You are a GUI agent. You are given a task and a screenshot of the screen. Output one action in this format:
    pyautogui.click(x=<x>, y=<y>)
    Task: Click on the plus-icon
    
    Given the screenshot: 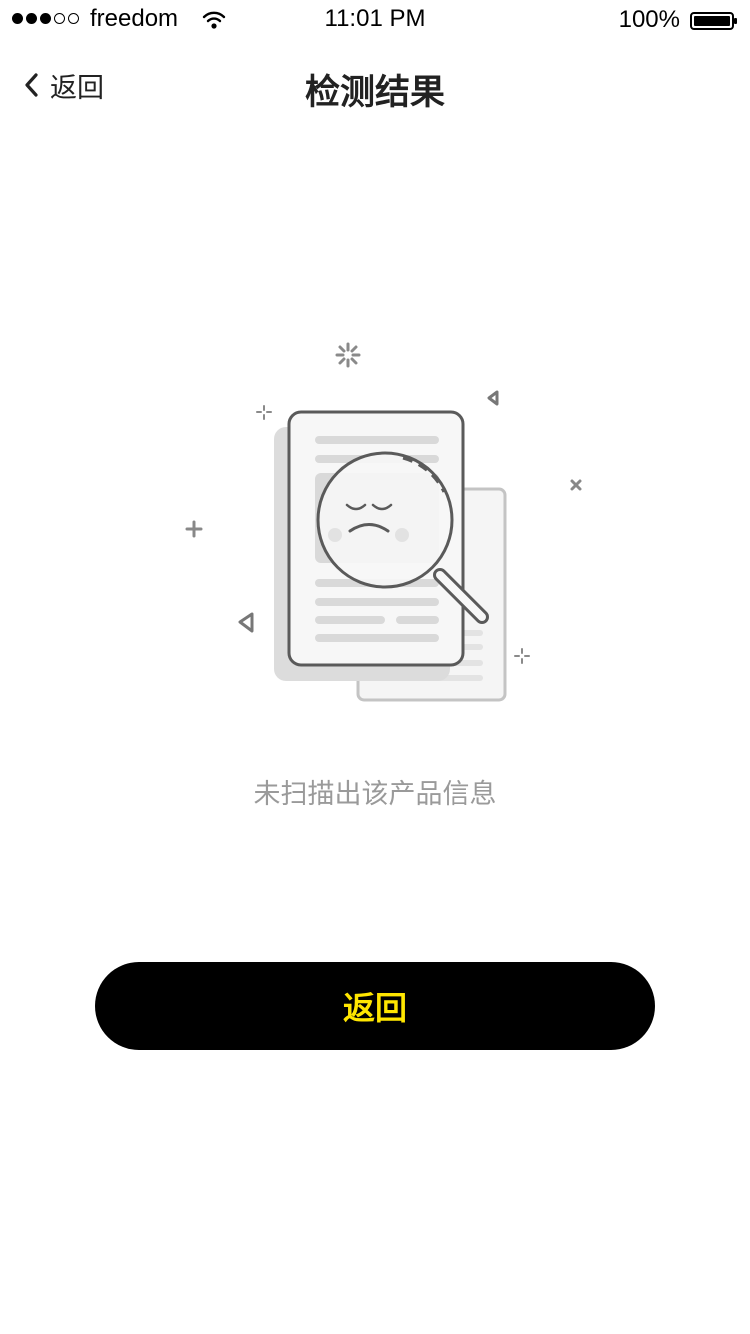 What is the action you would take?
    pyautogui.click(x=194, y=529)
    